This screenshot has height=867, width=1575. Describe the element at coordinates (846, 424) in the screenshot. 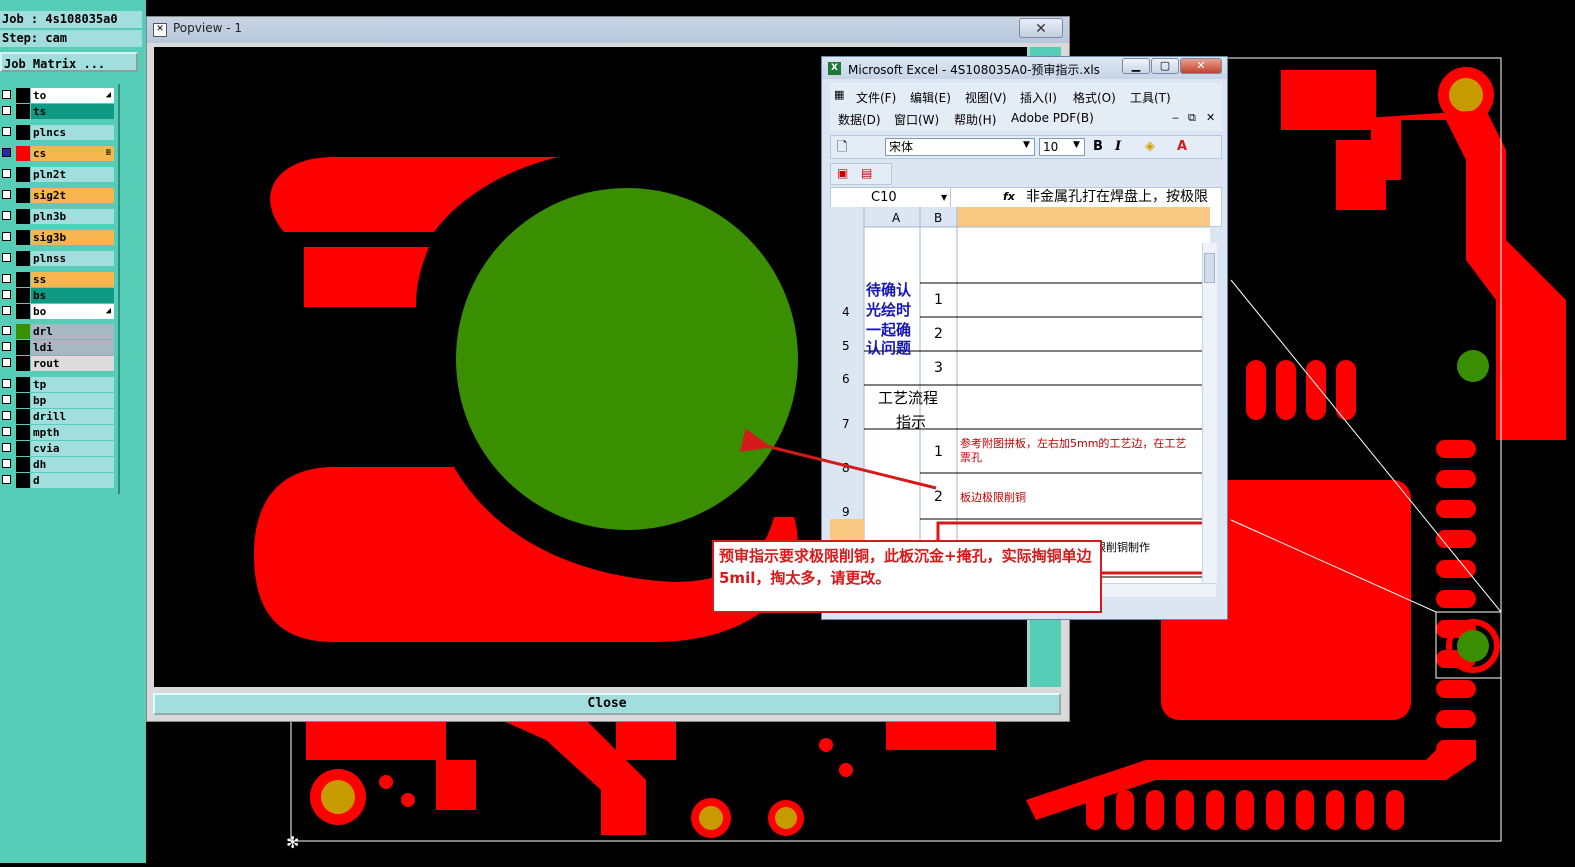

I see `row-header-7: 7` at that location.